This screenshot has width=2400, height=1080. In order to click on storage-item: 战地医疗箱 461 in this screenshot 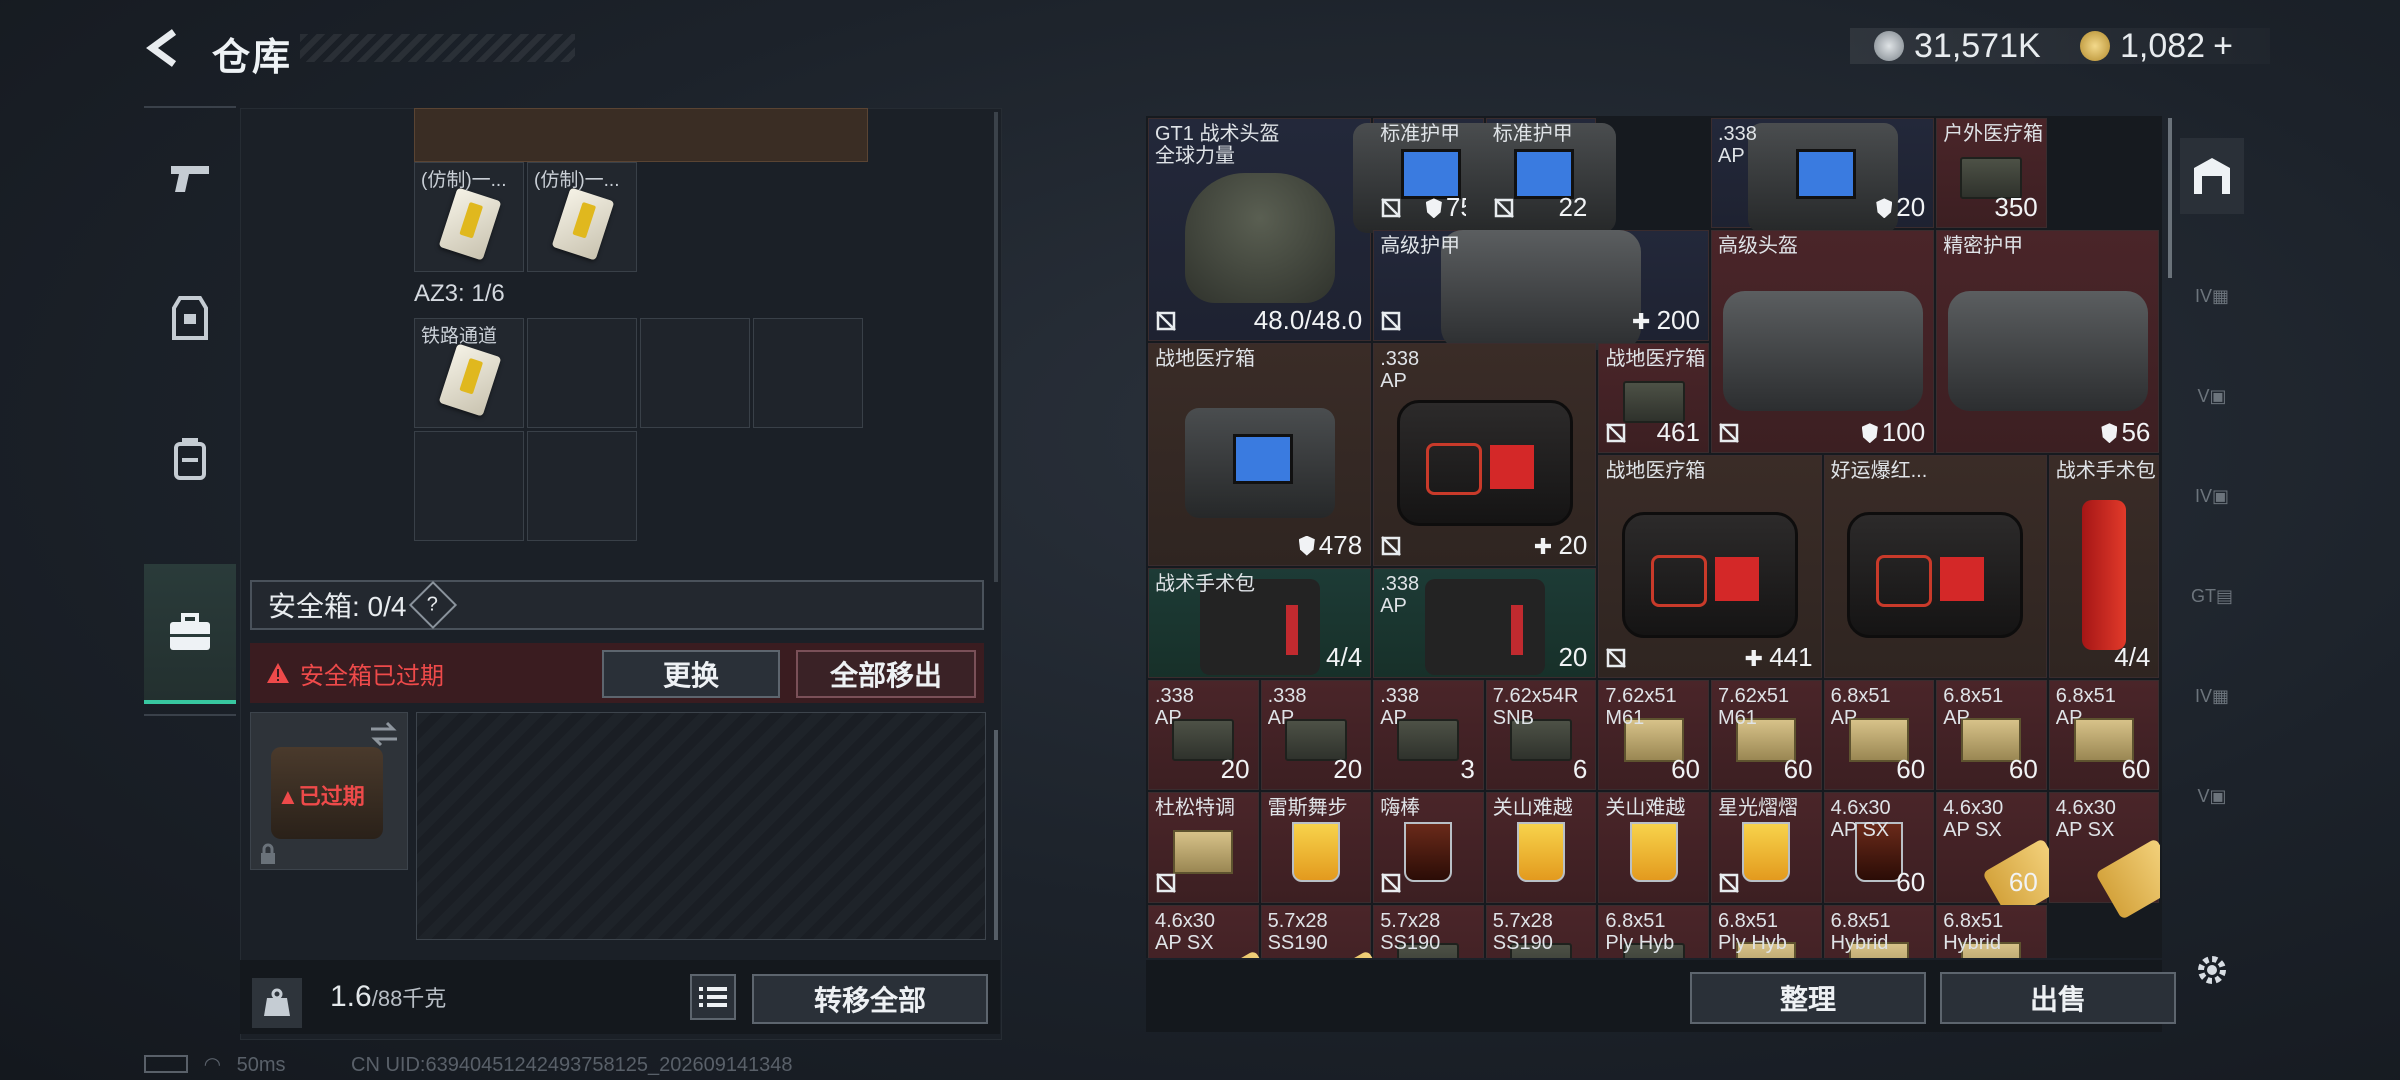, I will do `click(1653, 398)`.